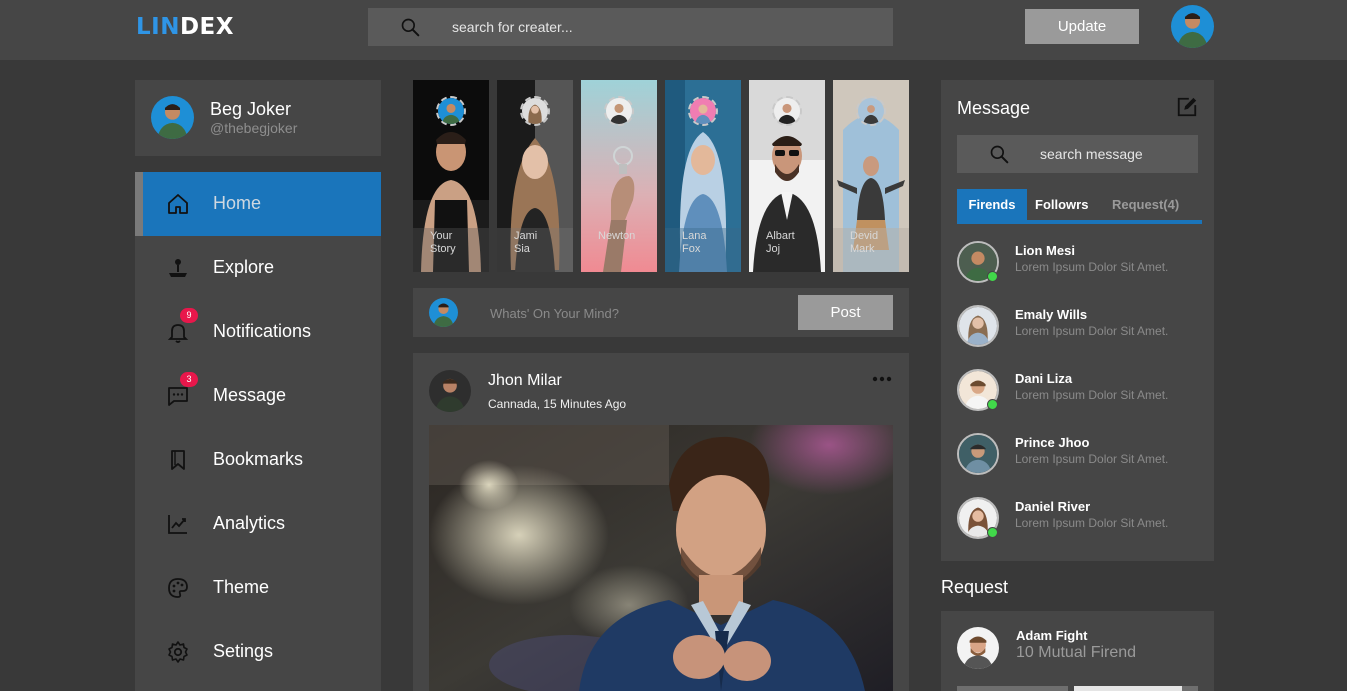  Describe the element at coordinates (1145, 204) in the screenshot. I see `tab-request: Request(4)` at that location.